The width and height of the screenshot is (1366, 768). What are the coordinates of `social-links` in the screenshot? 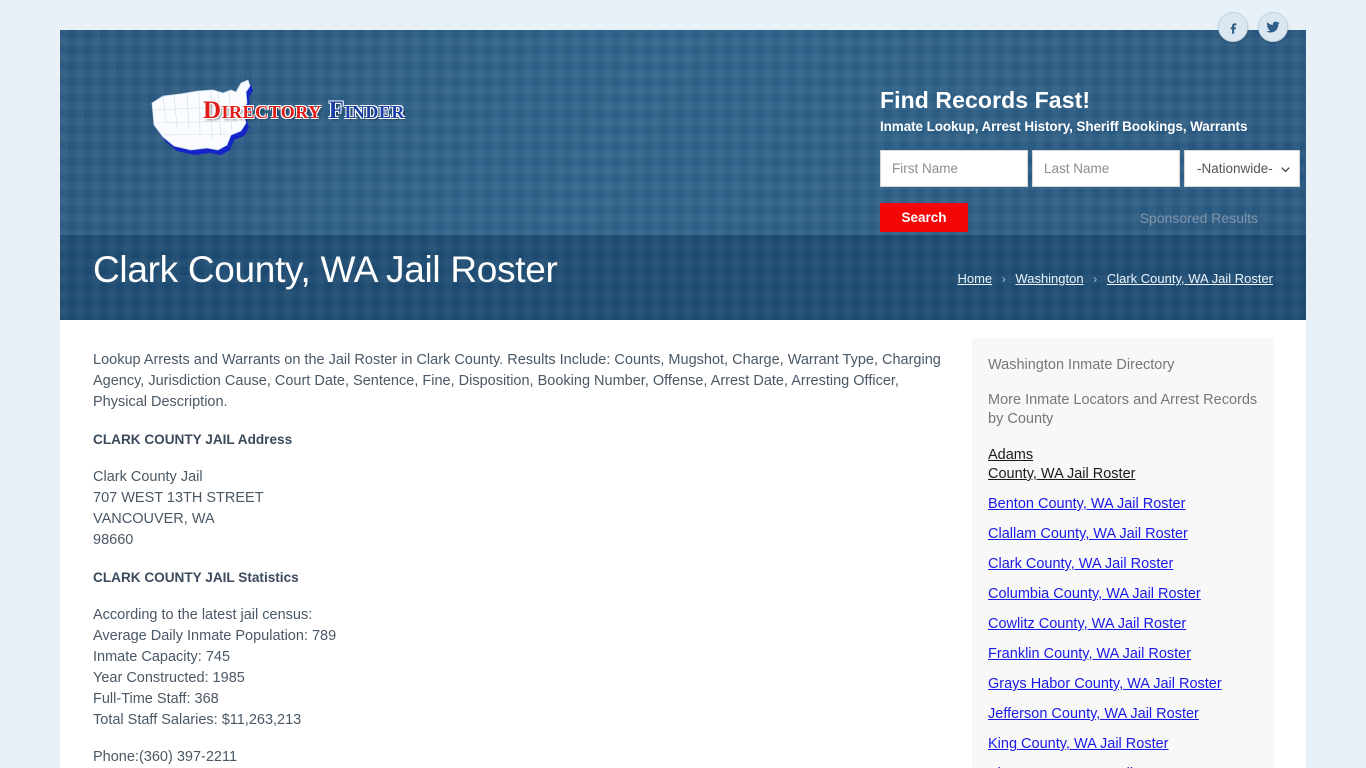 It's located at (1253, 27).